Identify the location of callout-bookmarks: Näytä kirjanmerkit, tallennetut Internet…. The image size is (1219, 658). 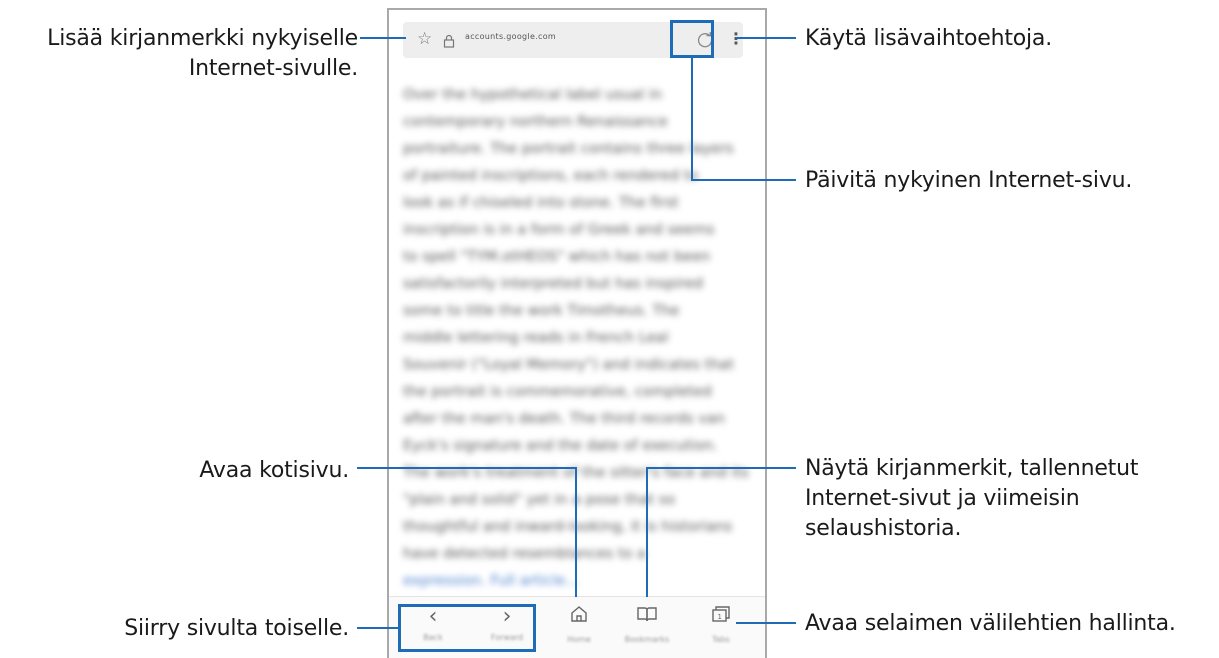
(971, 499).